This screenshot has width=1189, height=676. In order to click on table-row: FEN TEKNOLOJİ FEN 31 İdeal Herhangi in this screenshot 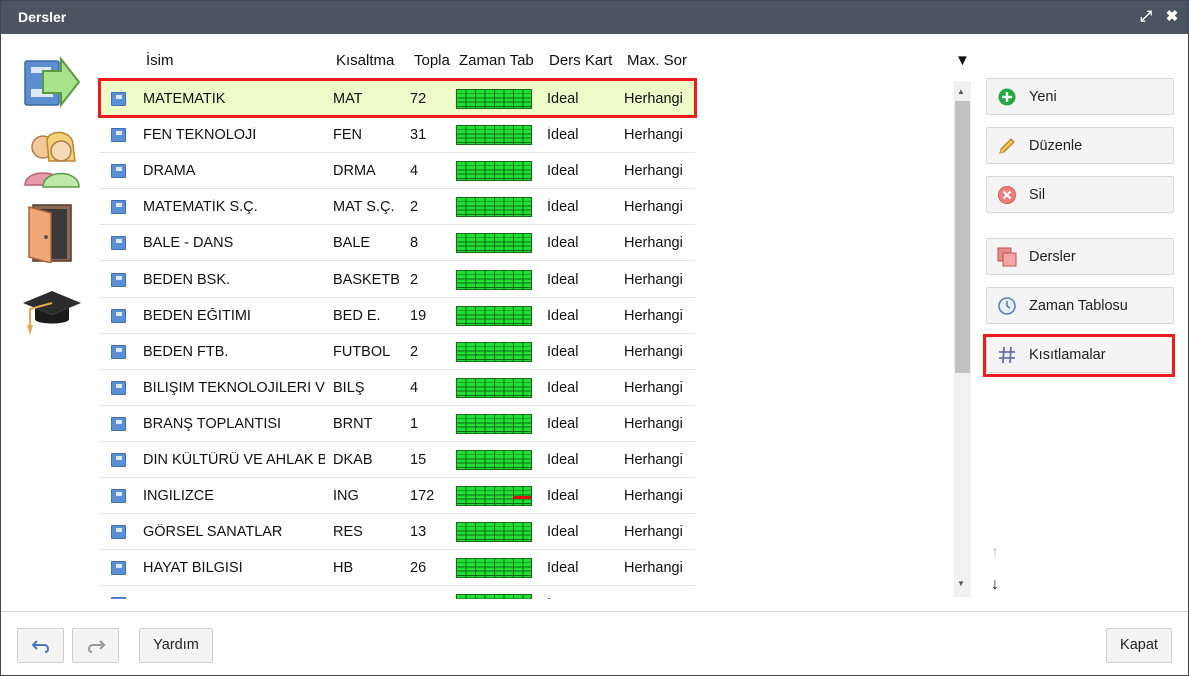, I will do `click(397, 135)`.